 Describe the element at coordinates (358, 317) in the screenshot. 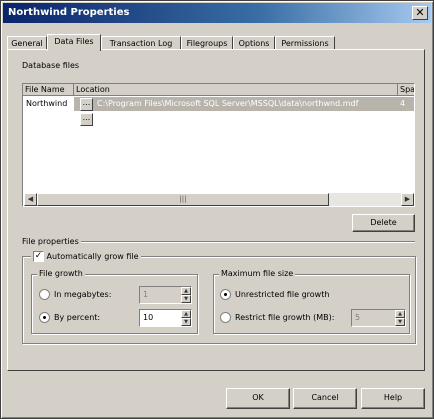

I see `restrict-value: 5` at that location.